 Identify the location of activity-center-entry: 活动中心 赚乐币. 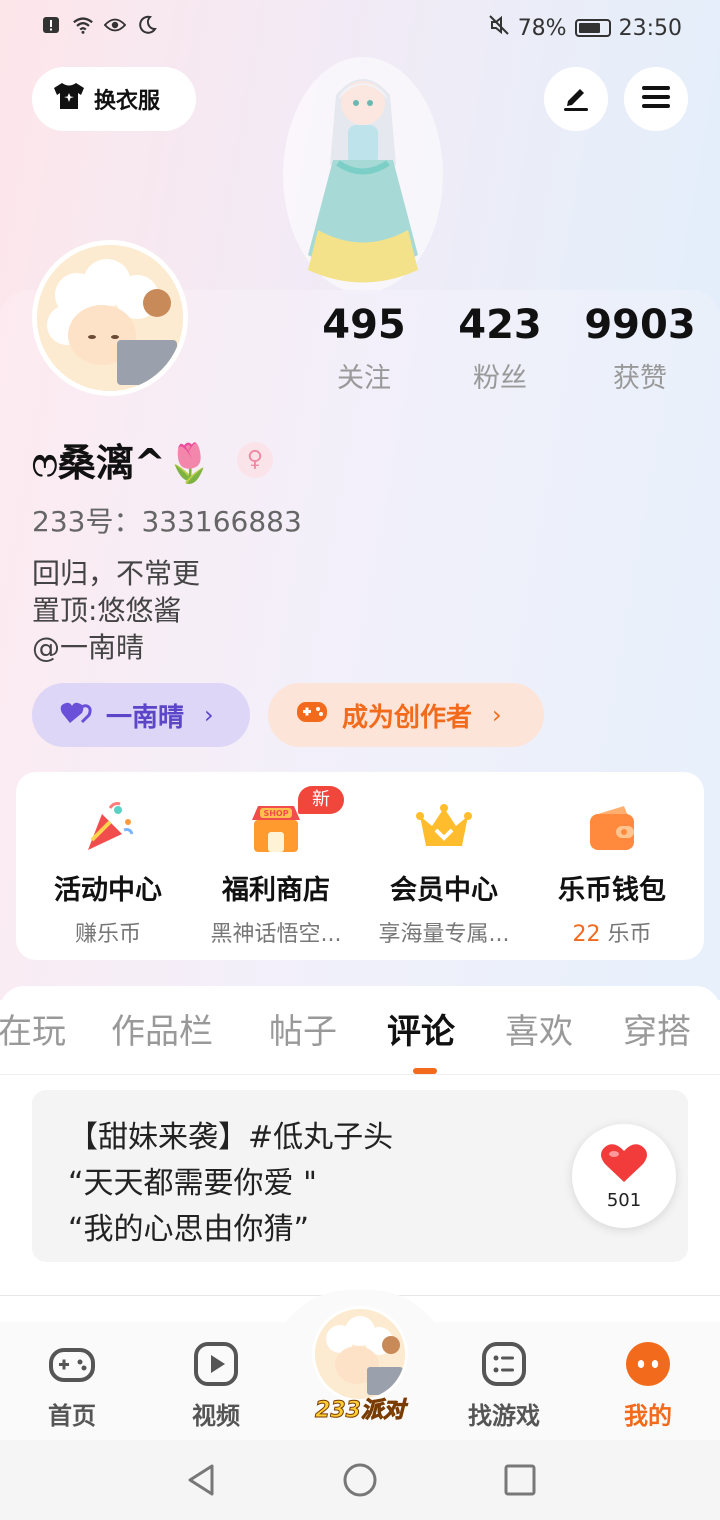
(108, 866).